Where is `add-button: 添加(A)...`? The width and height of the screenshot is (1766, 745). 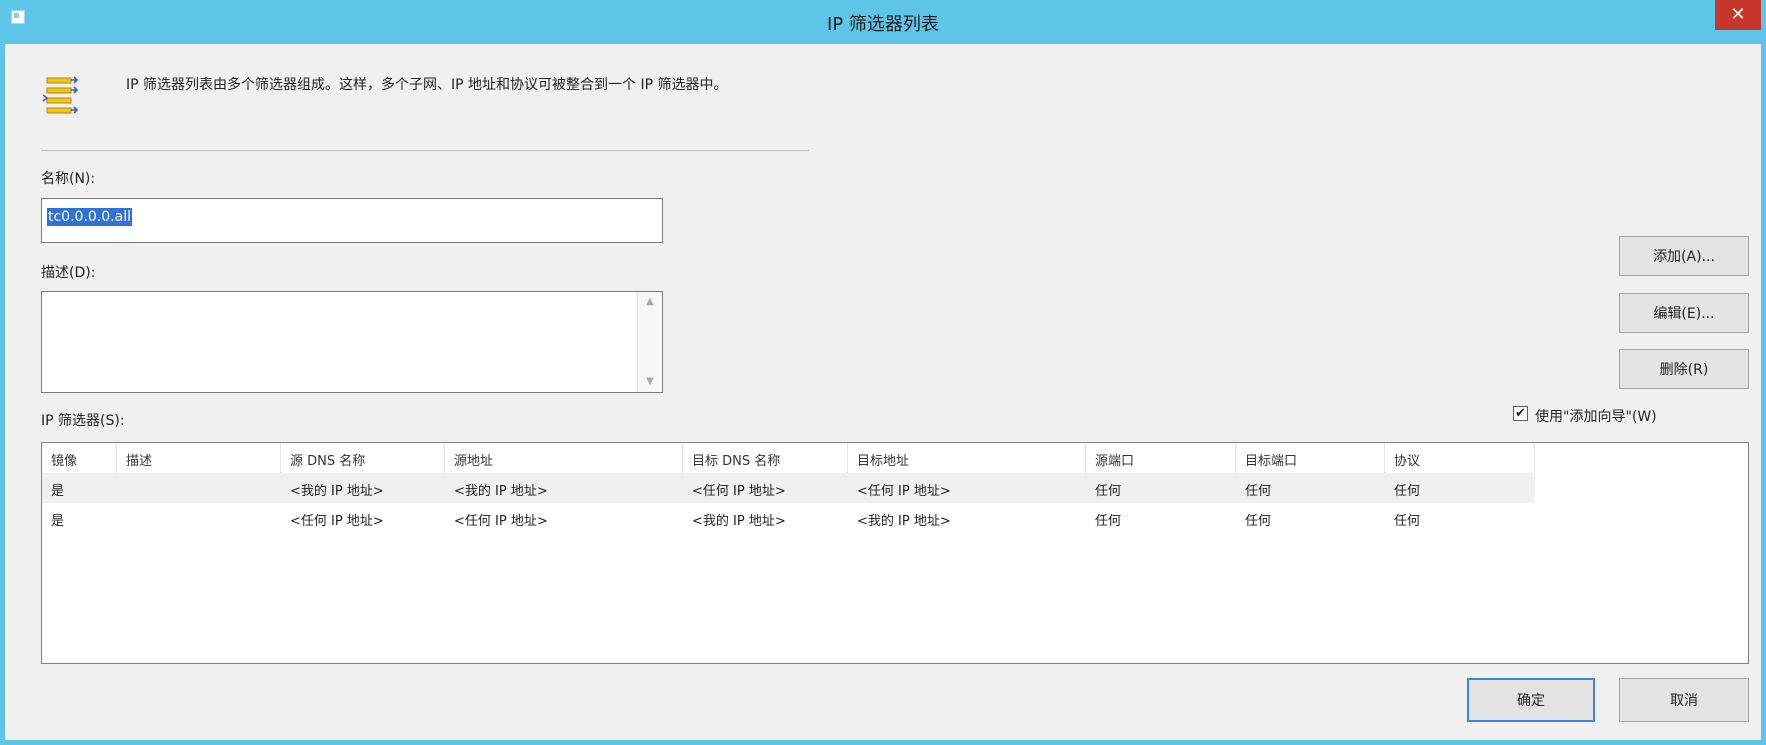
add-button: 添加(A)... is located at coordinates (1684, 256).